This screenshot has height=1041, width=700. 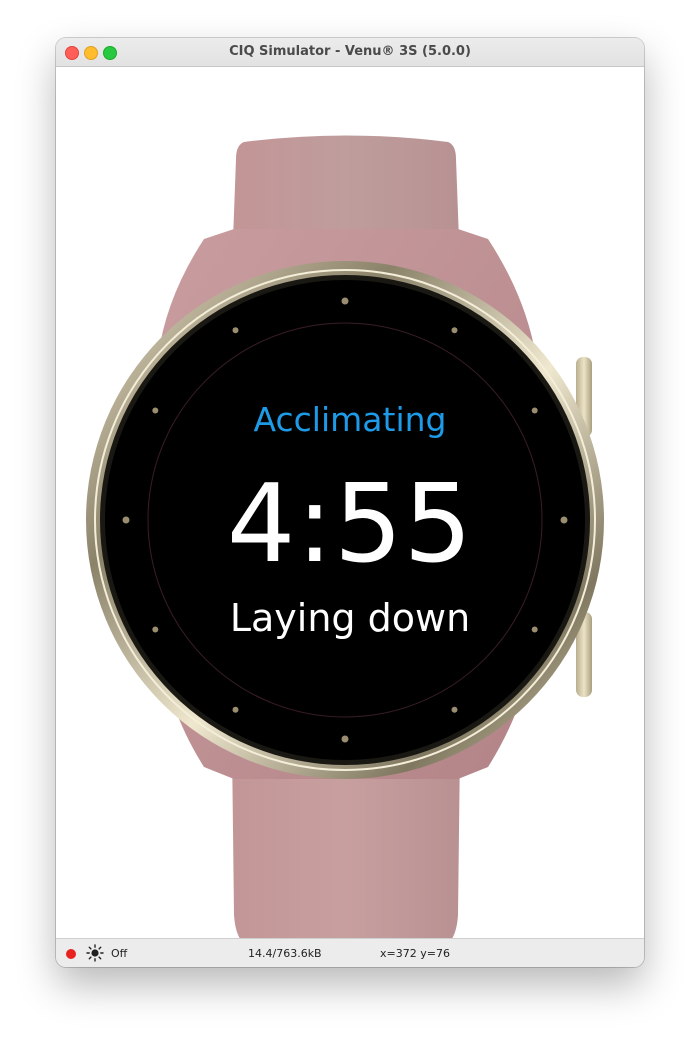 I want to click on cursor-coordinates: x=372 y=76, so click(x=415, y=953).